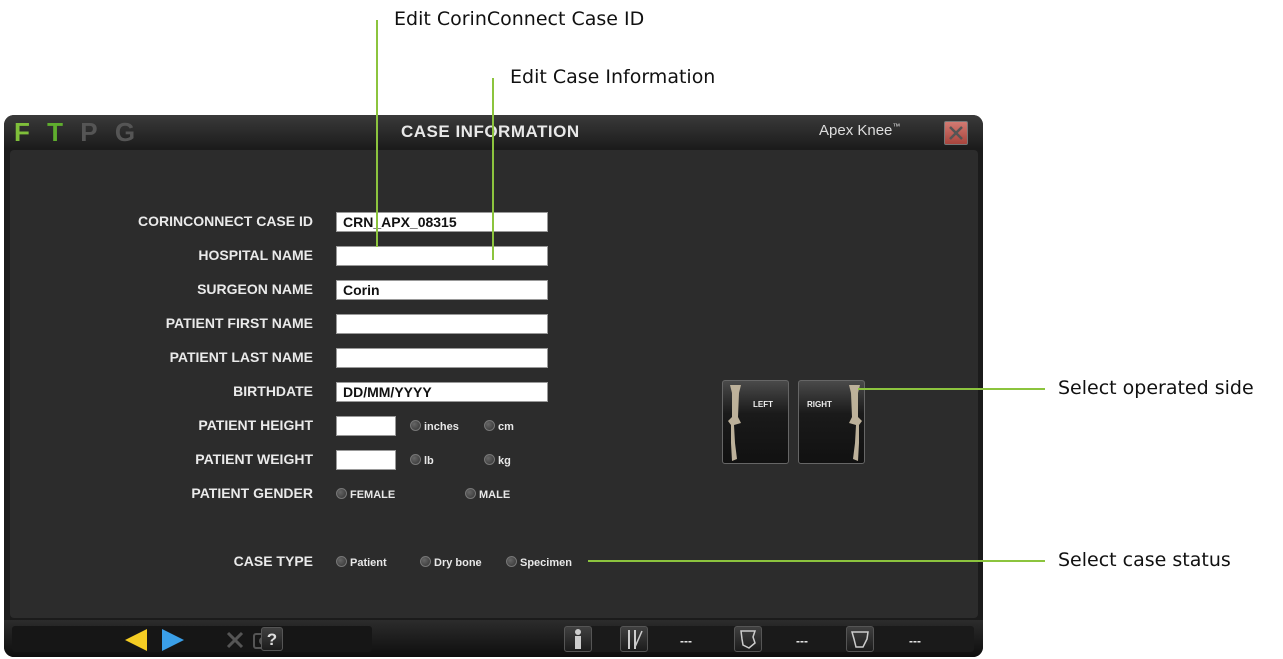 This screenshot has height=659, width=1283. What do you see at coordinates (896, 126) in the screenshot?
I see `brand-trademark: ™` at bounding box center [896, 126].